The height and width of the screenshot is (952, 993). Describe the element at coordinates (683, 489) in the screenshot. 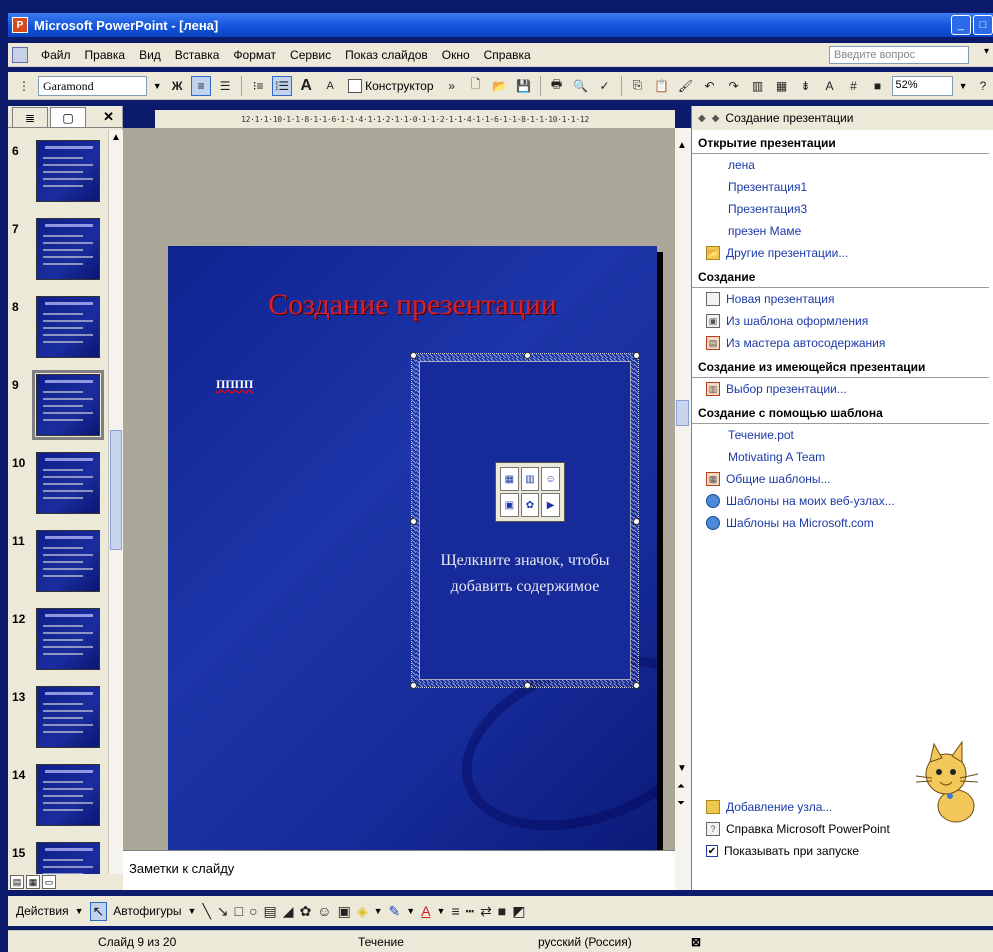

I see `slide-scrollbar: ▲ ▼ ⏶ ⏷` at that location.